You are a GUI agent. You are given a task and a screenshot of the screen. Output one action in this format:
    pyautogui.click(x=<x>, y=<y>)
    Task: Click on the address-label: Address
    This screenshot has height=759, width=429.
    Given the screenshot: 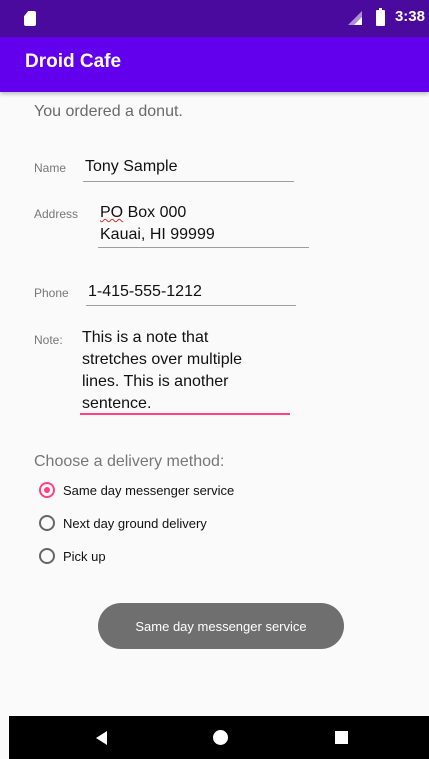 What is the action you would take?
    pyautogui.click(x=56, y=214)
    